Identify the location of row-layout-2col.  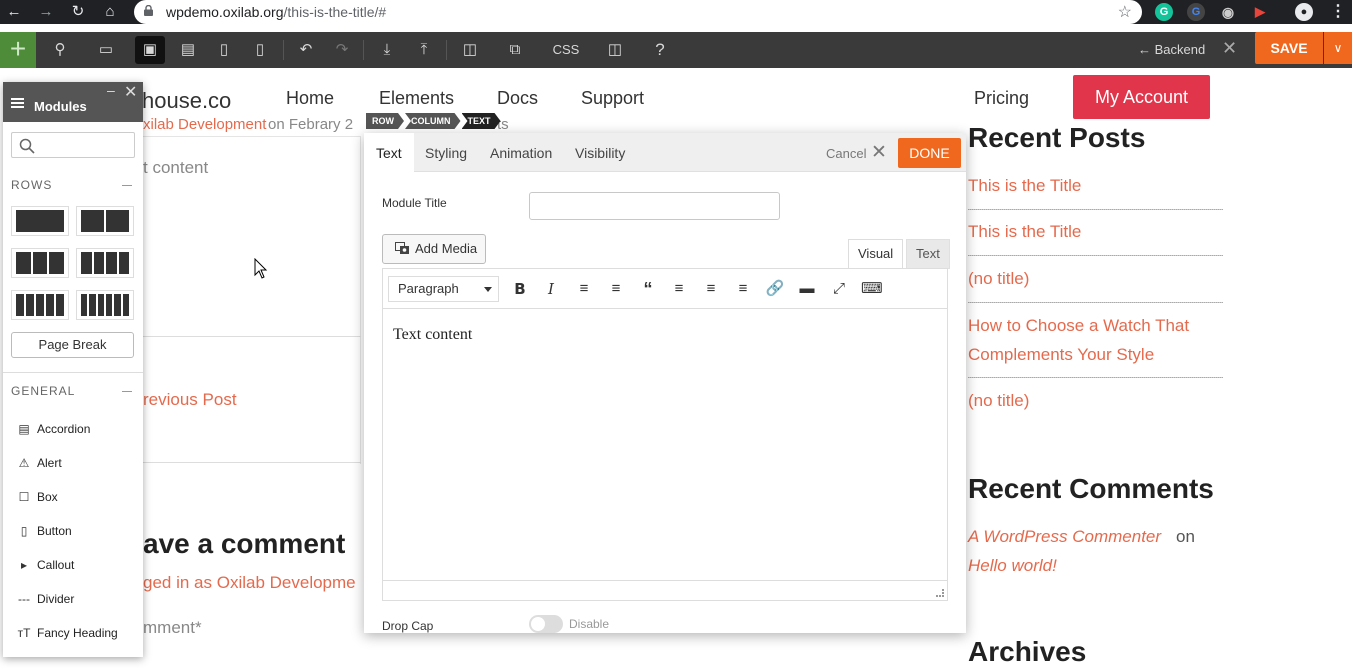
(105, 221).